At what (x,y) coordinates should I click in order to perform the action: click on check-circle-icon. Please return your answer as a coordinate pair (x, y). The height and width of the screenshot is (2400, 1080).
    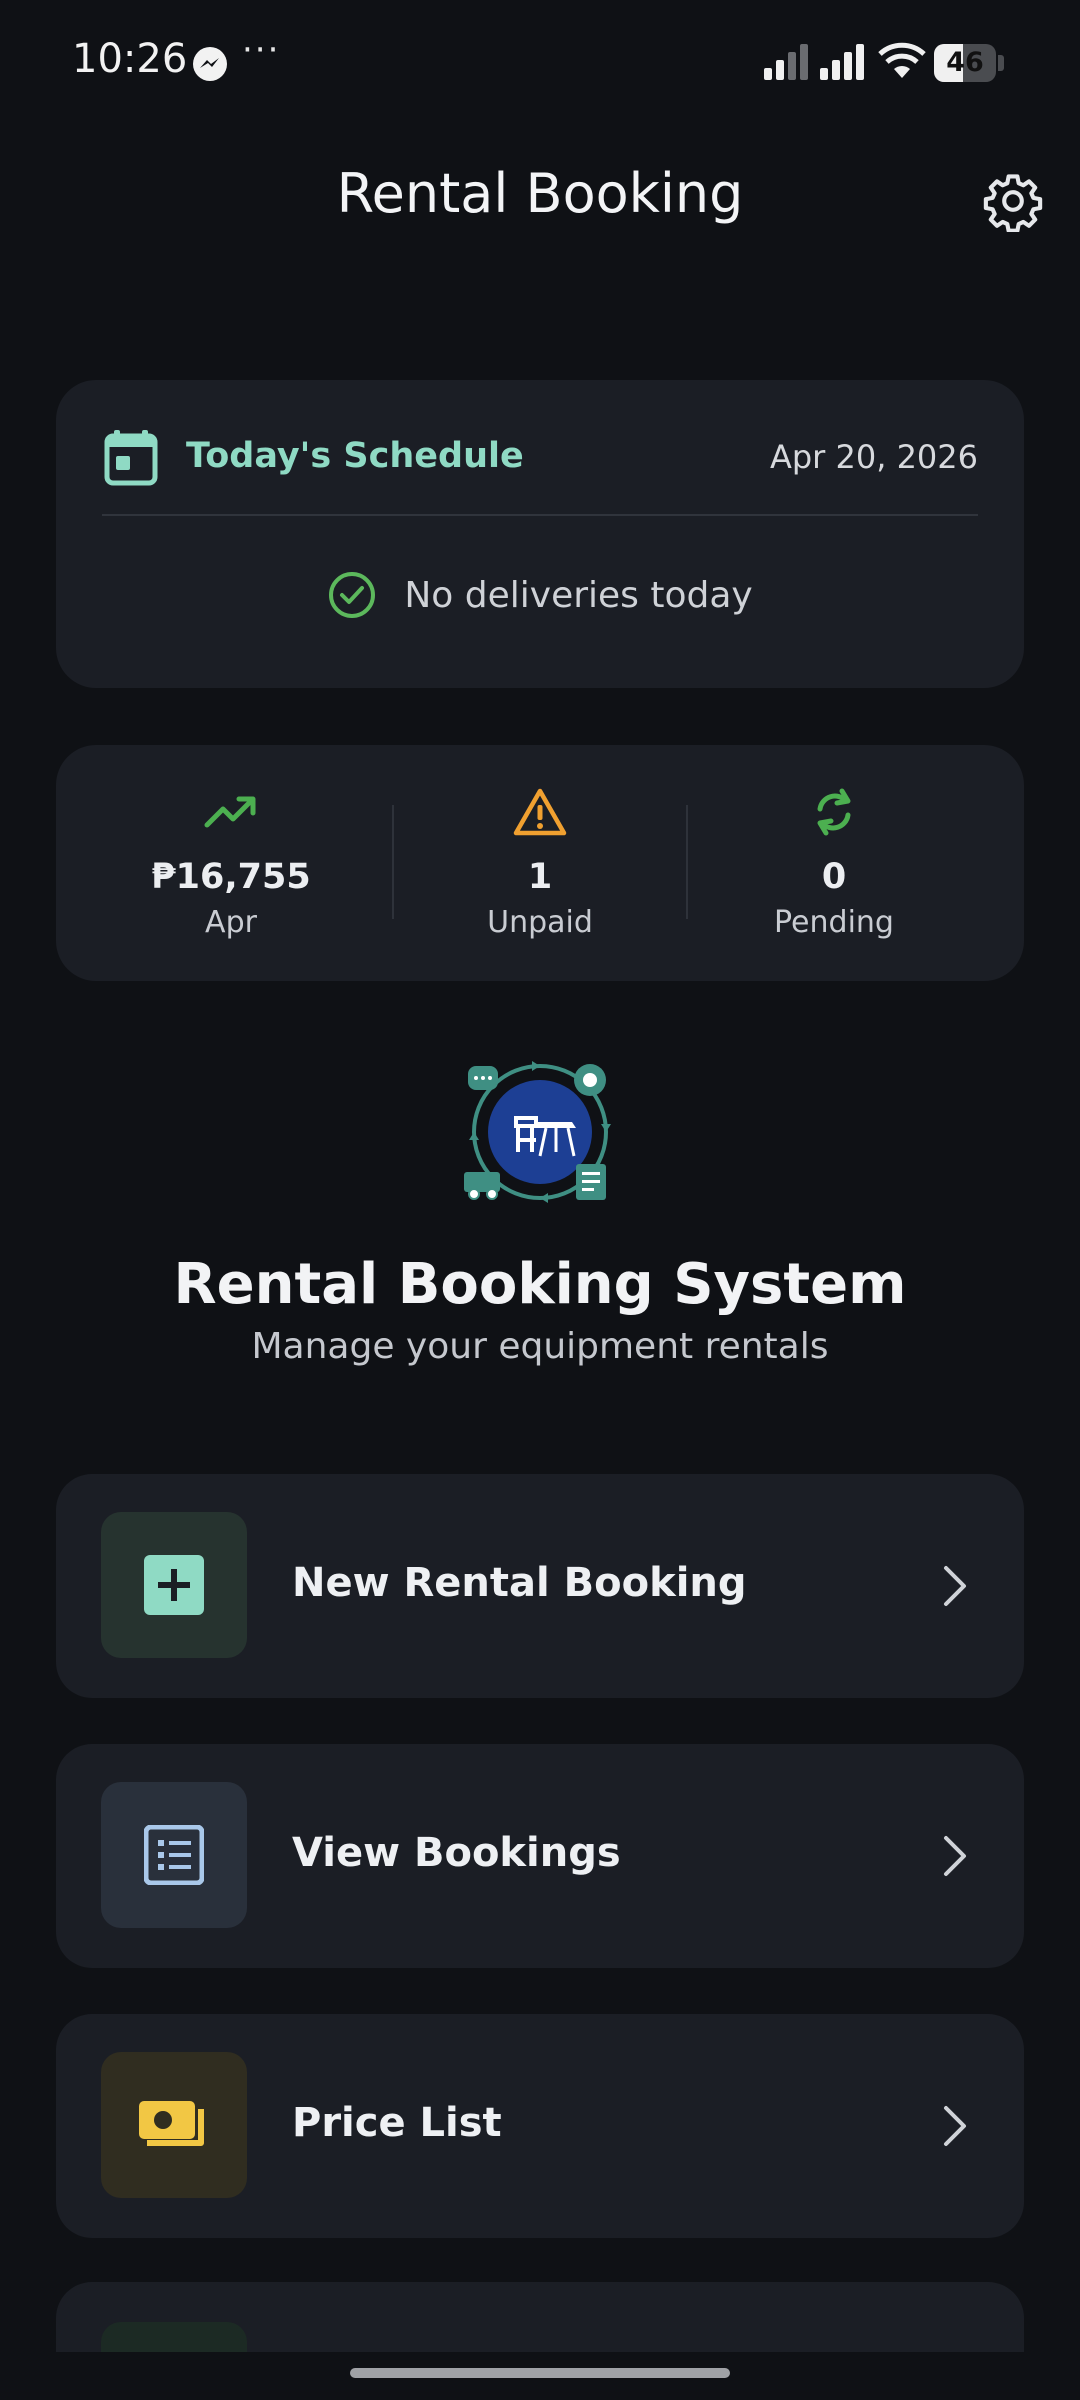
    Looking at the image, I should click on (352, 595).